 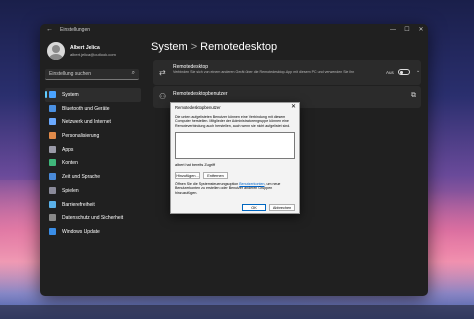 What do you see at coordinates (92, 74) in the screenshot?
I see `search-input: Einstellung suchen ⌕` at bounding box center [92, 74].